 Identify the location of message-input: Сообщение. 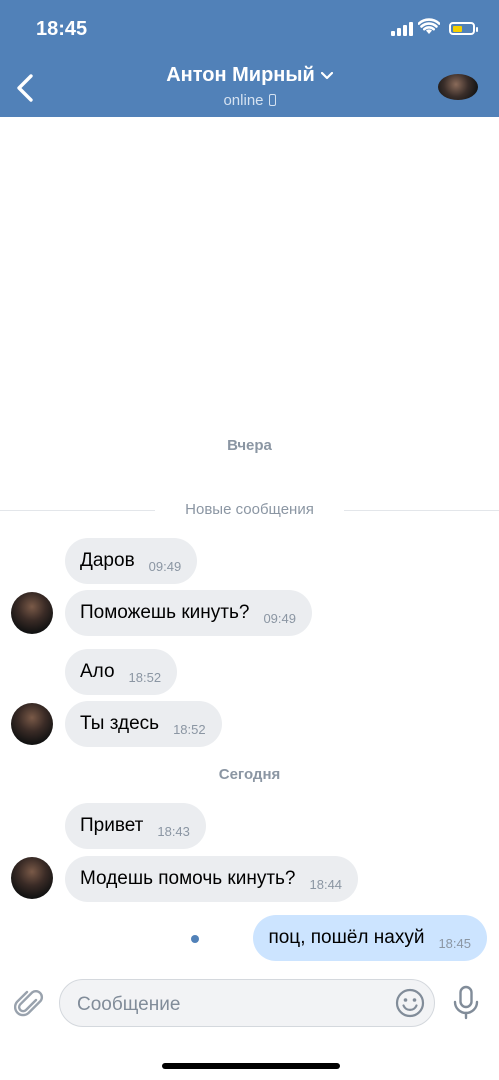
(247, 1003).